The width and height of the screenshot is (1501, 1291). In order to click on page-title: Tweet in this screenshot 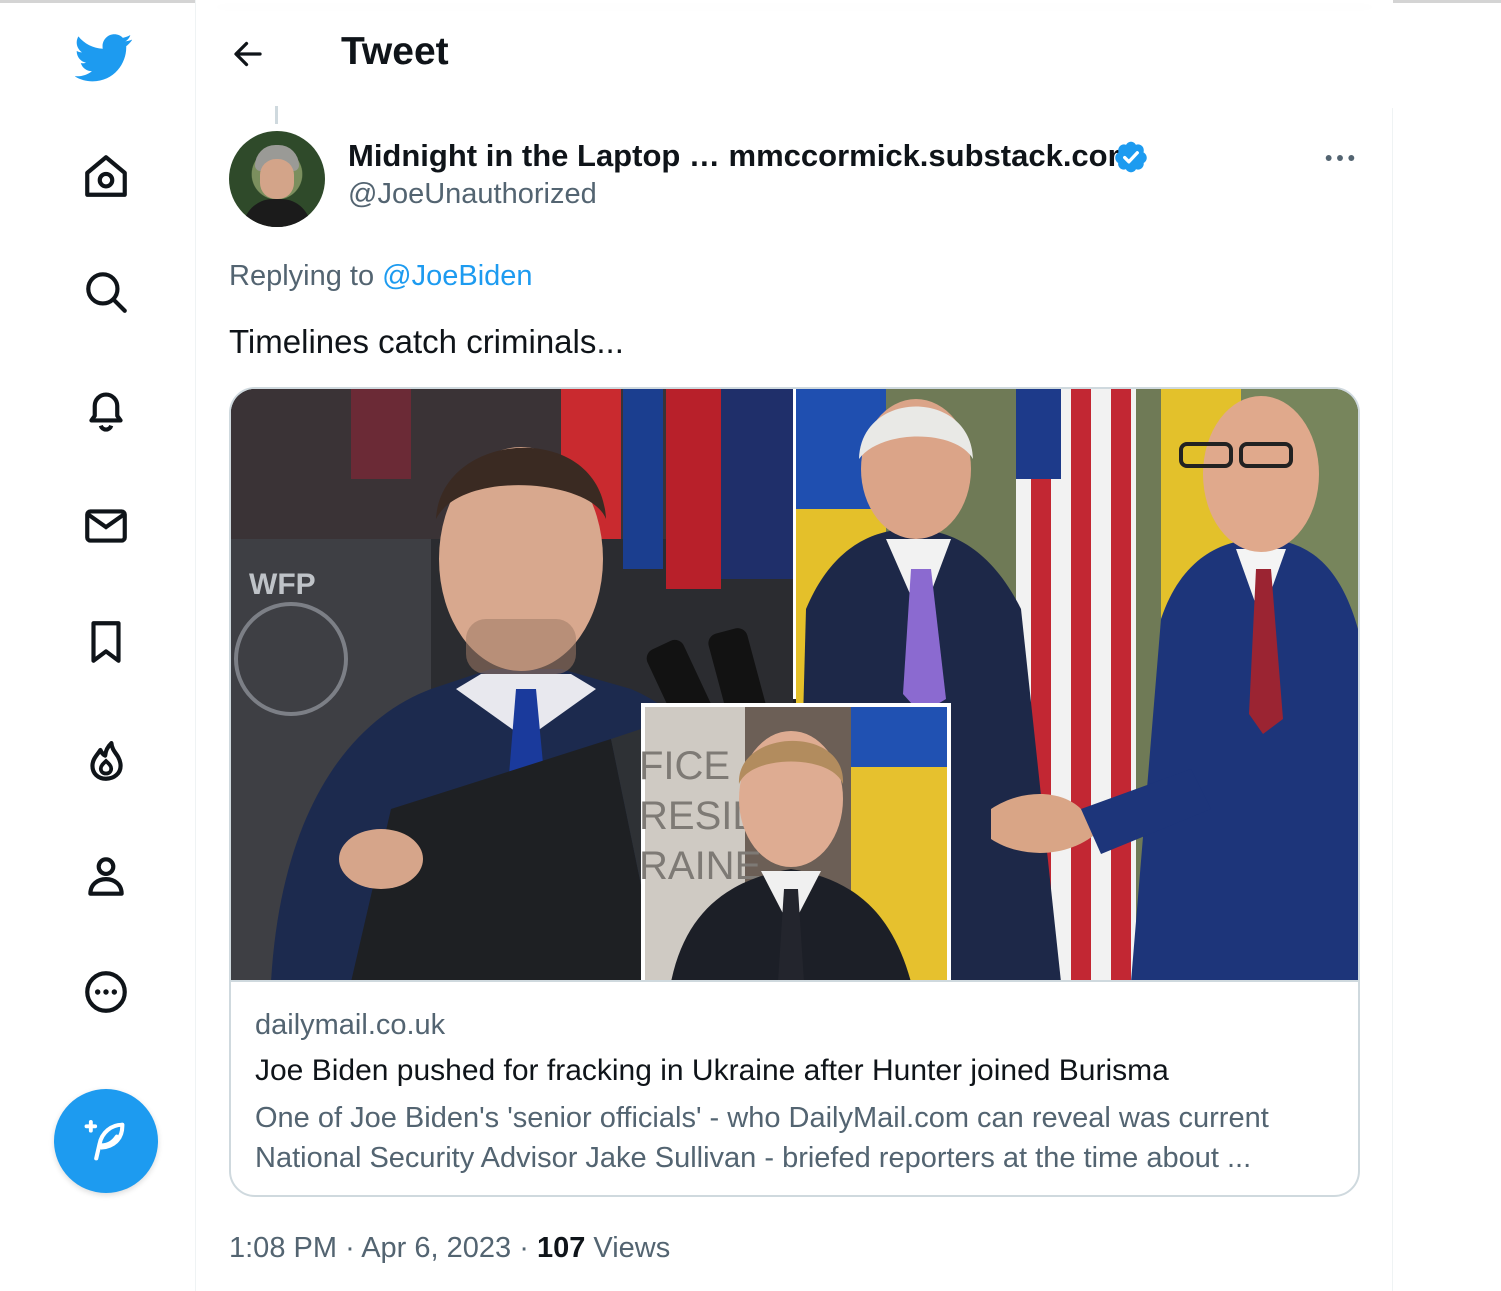, I will do `click(395, 51)`.